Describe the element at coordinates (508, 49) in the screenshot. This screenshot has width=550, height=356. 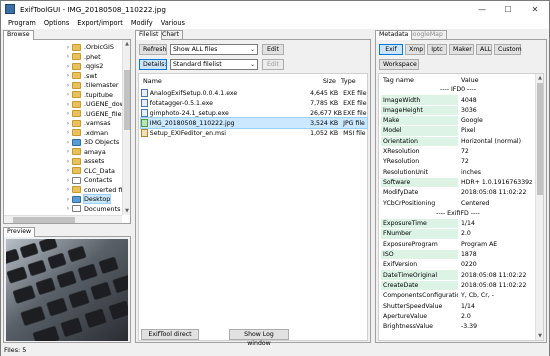
I see `custom-button: Custom` at that location.